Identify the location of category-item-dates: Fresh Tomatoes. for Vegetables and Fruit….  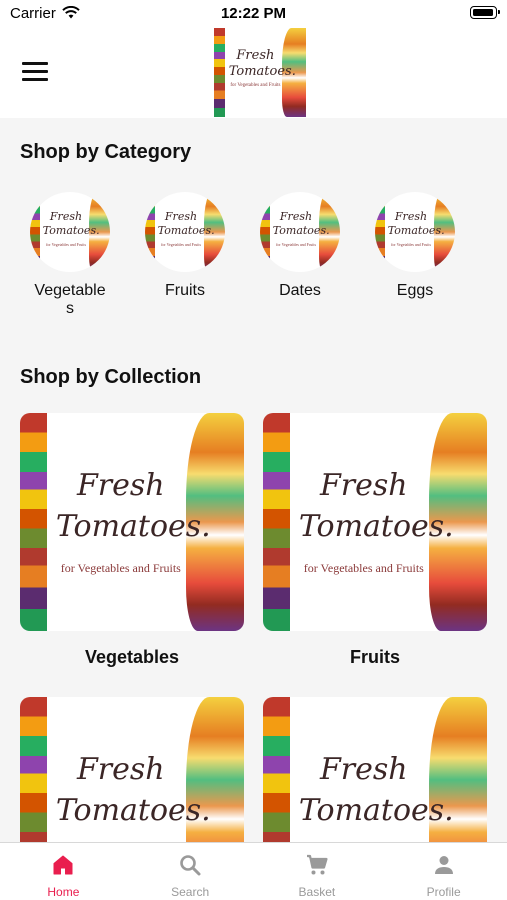
(300, 246).